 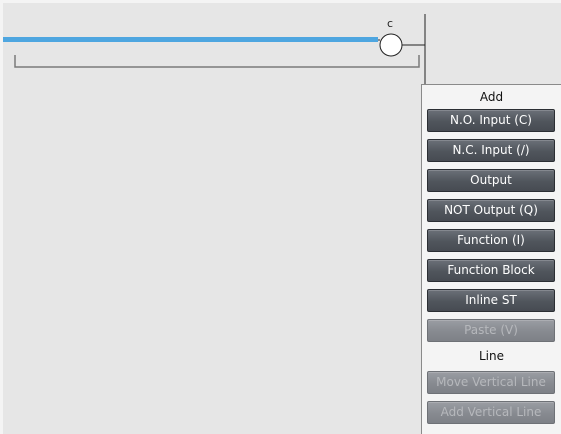 I want to click on nc-input-button: N.C. Input (/), so click(x=491, y=150).